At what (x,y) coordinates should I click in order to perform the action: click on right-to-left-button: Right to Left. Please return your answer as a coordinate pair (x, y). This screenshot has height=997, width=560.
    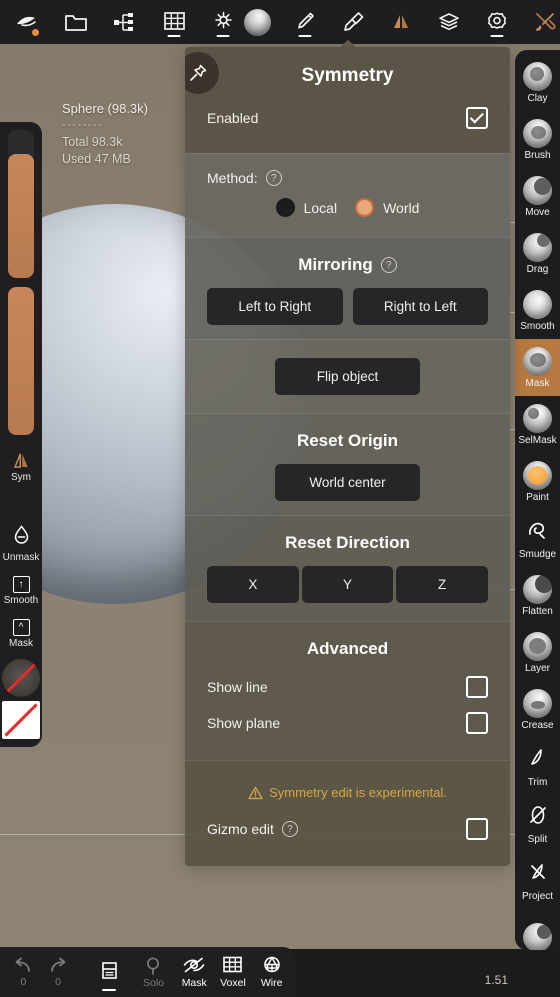
    Looking at the image, I should click on (420, 306).